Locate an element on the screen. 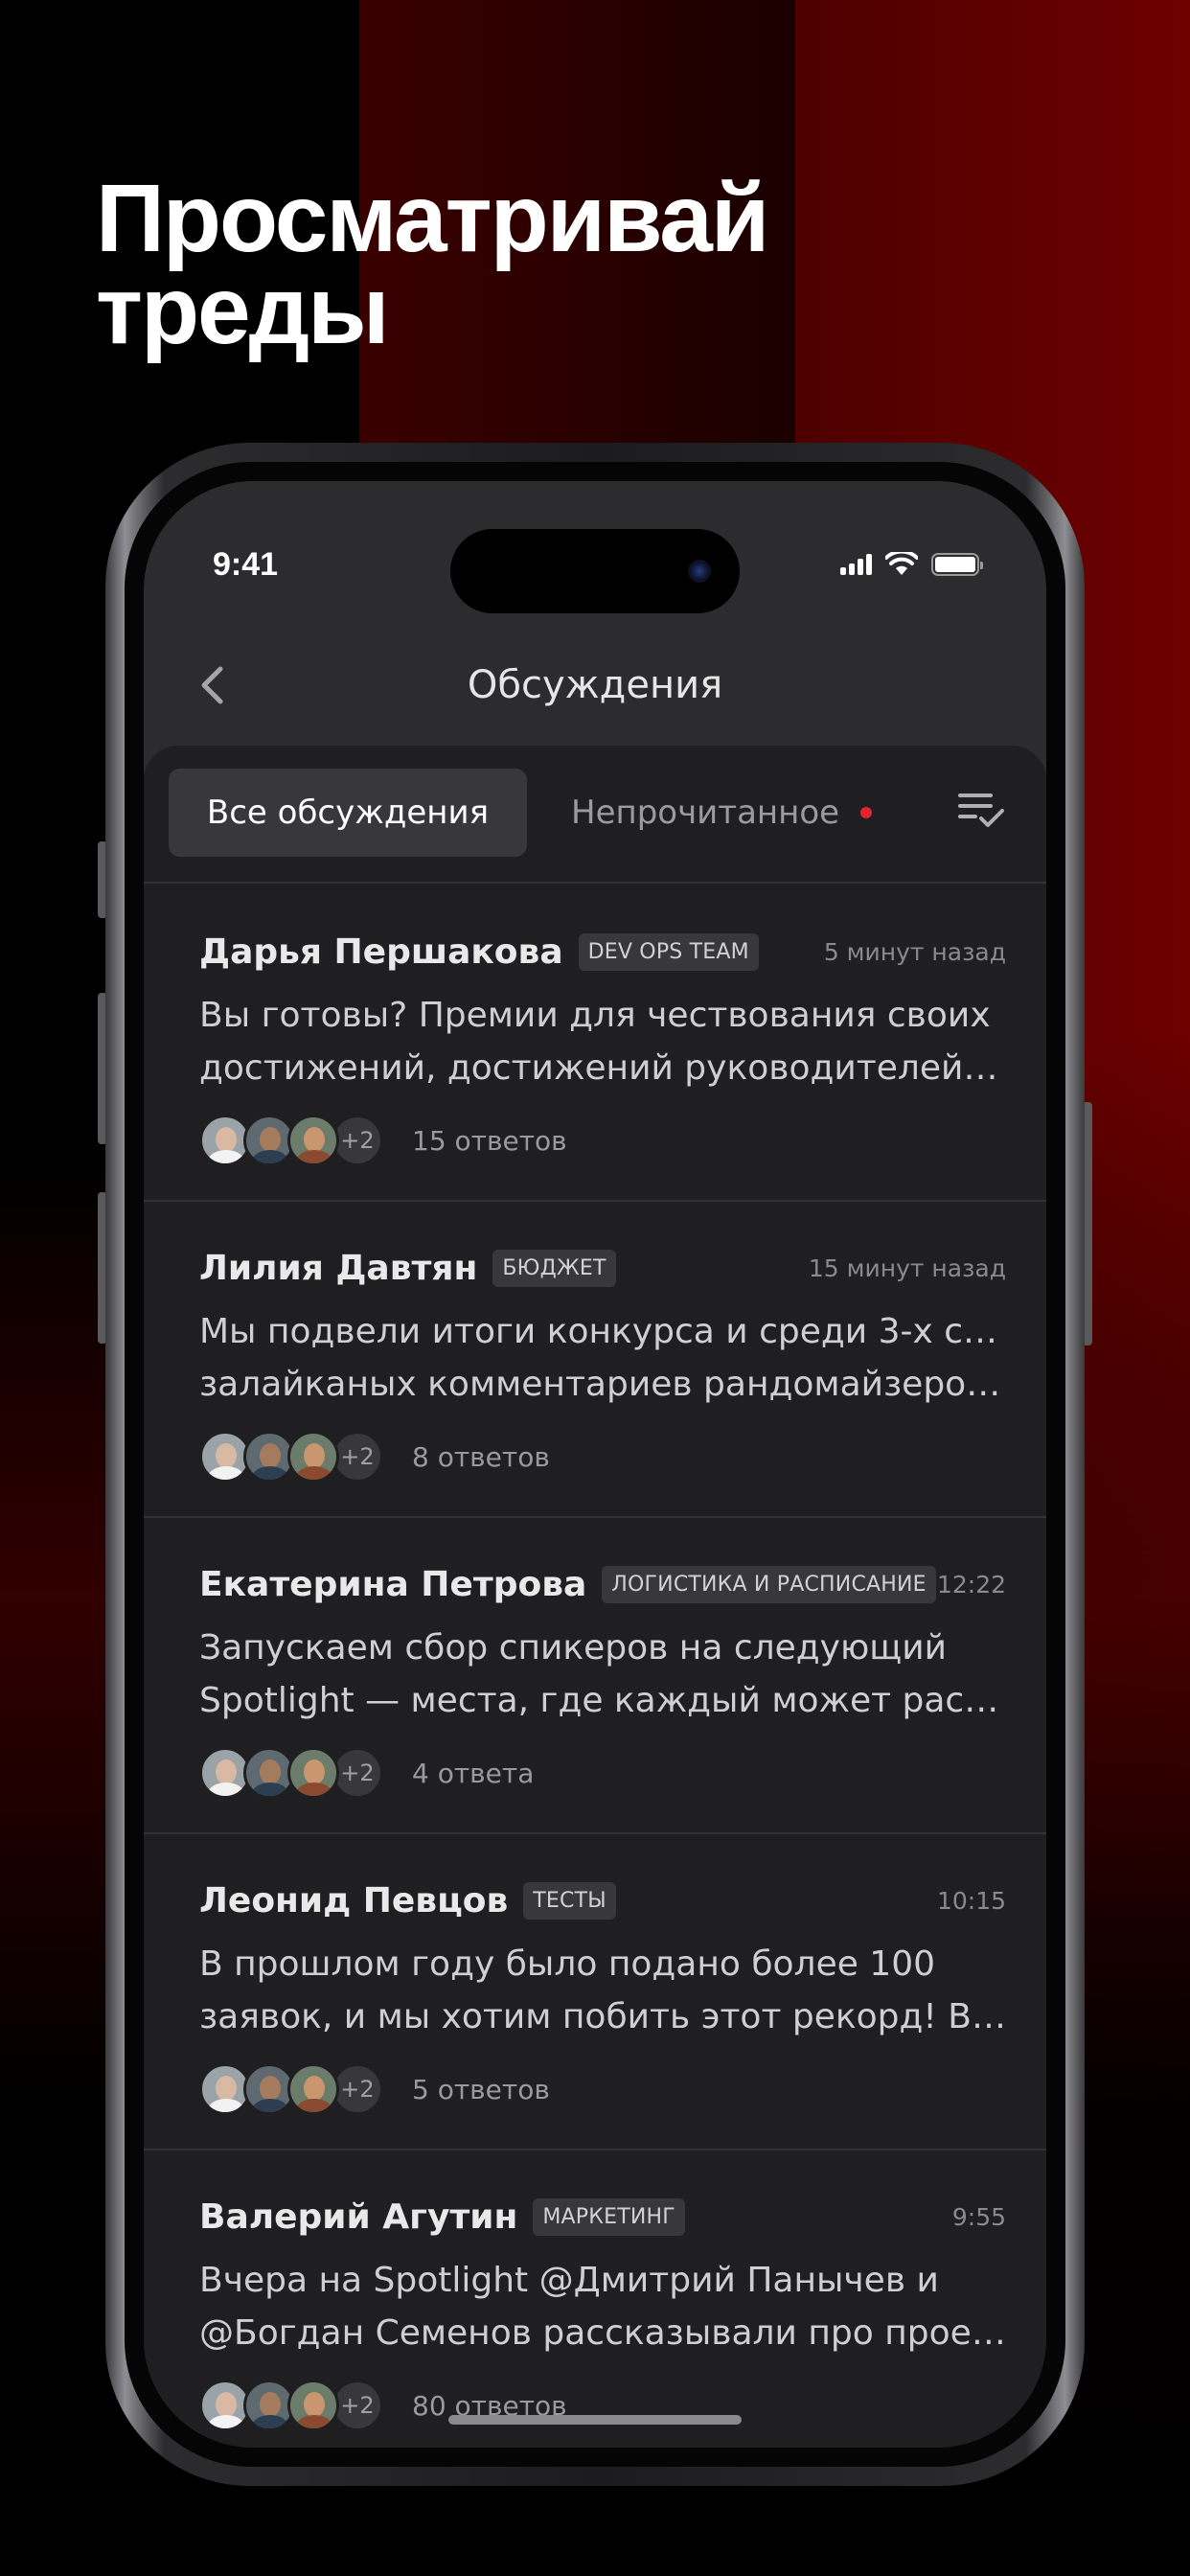 Image resolution: width=1190 pixels, height=2576 pixels. replies-count: 15 ответов is located at coordinates (490, 1140).